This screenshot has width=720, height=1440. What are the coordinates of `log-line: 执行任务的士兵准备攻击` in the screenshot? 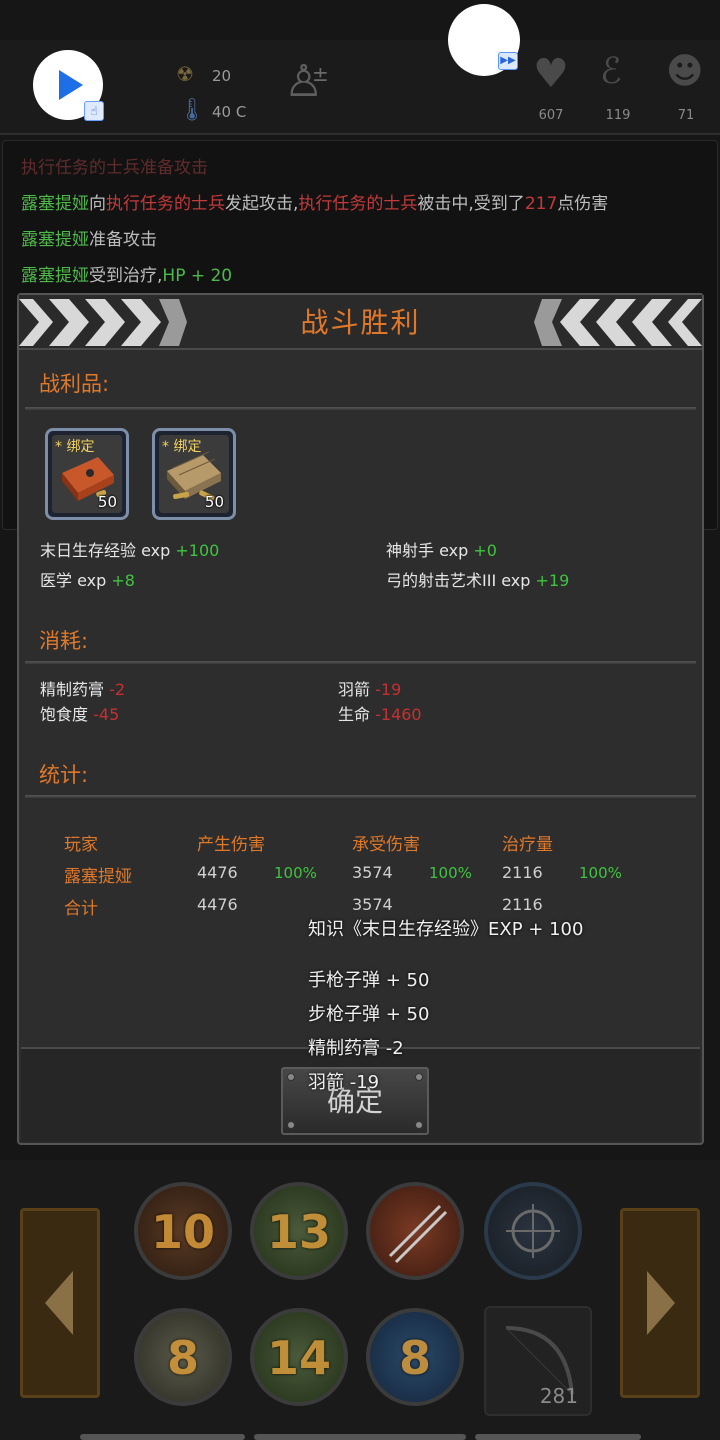 It's located at (114, 168).